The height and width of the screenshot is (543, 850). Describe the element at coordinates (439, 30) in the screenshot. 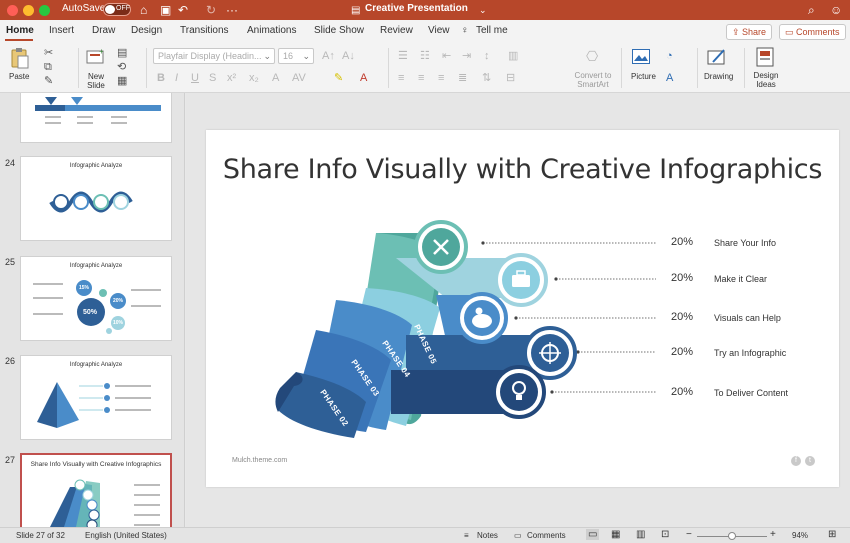

I see `tab-view: View` at that location.